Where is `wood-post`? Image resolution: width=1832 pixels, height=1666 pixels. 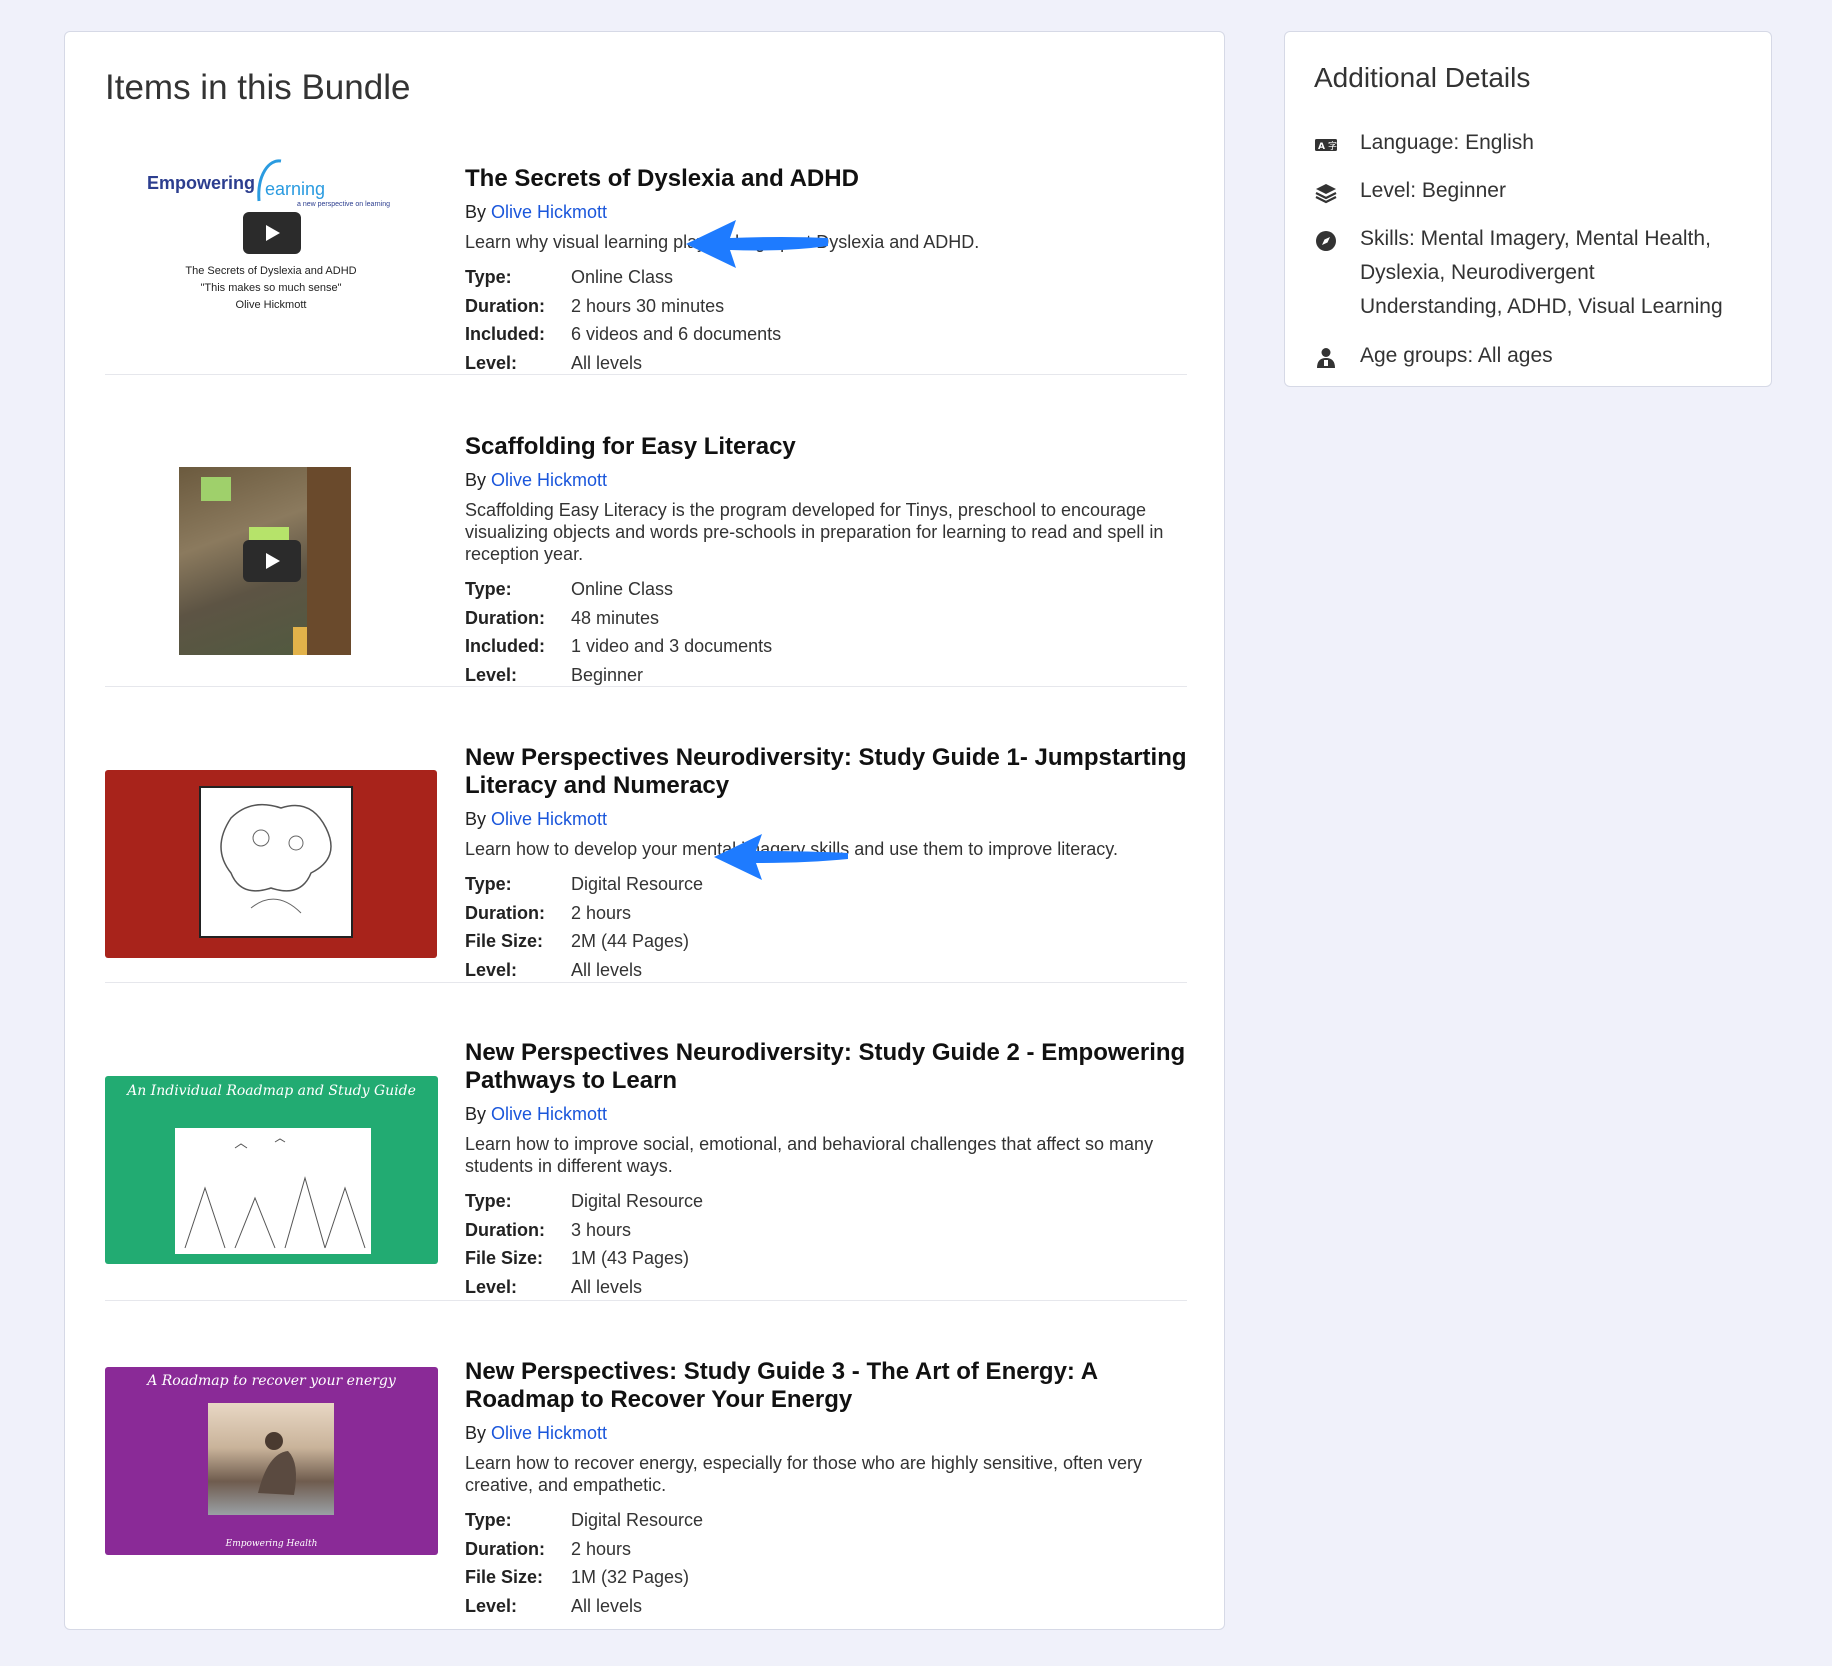 wood-post is located at coordinates (329, 561).